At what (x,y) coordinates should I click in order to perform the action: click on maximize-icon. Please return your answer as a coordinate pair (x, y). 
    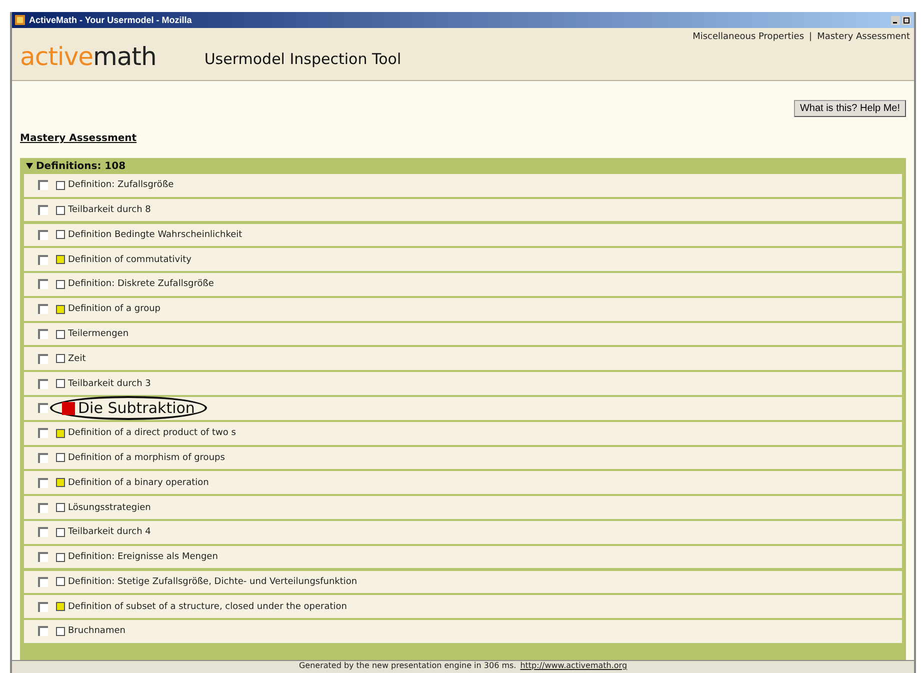
    Looking at the image, I should click on (906, 20).